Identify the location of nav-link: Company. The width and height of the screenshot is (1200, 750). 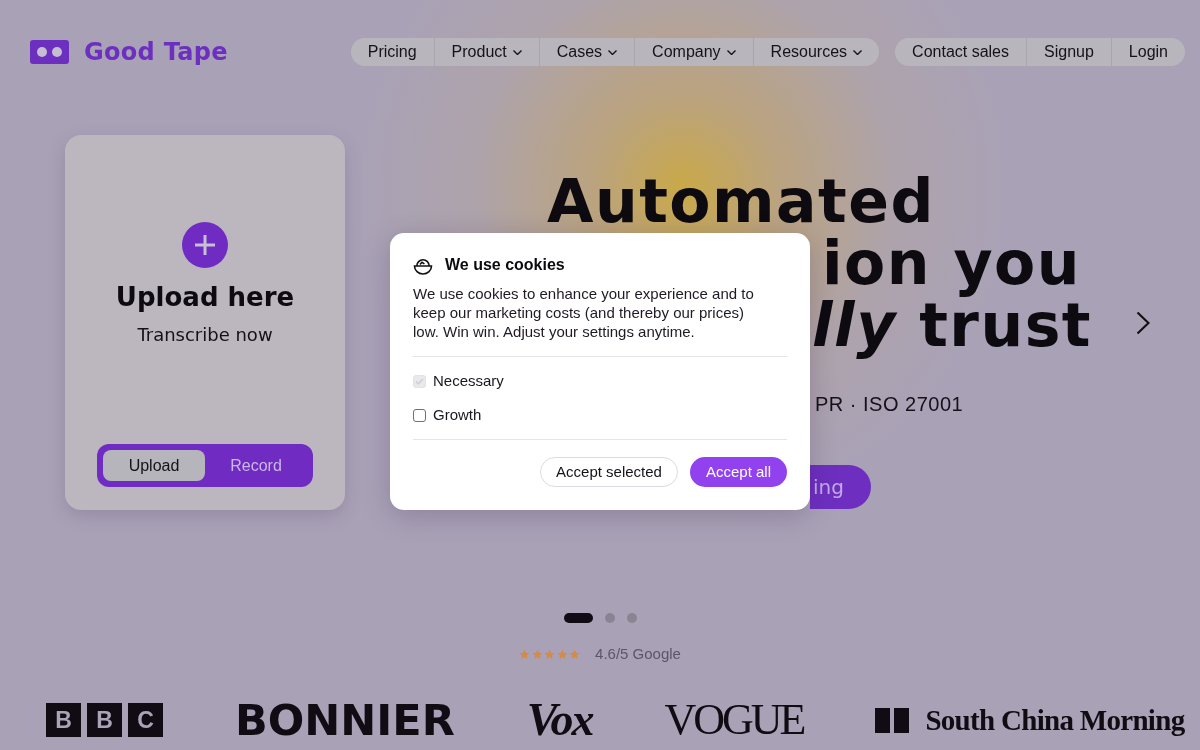
(693, 52).